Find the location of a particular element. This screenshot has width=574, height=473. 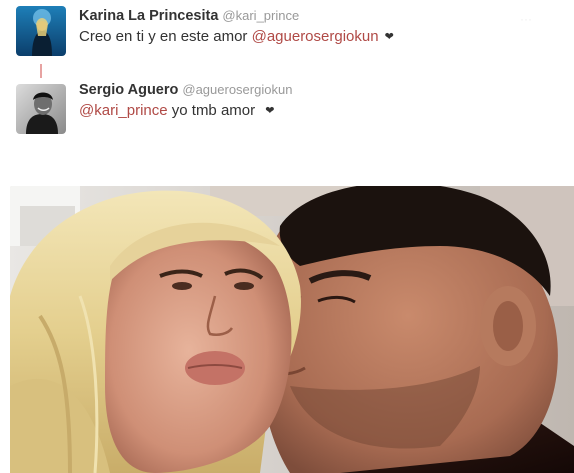

user-fullname: Sergio Aguero is located at coordinates (128, 90).